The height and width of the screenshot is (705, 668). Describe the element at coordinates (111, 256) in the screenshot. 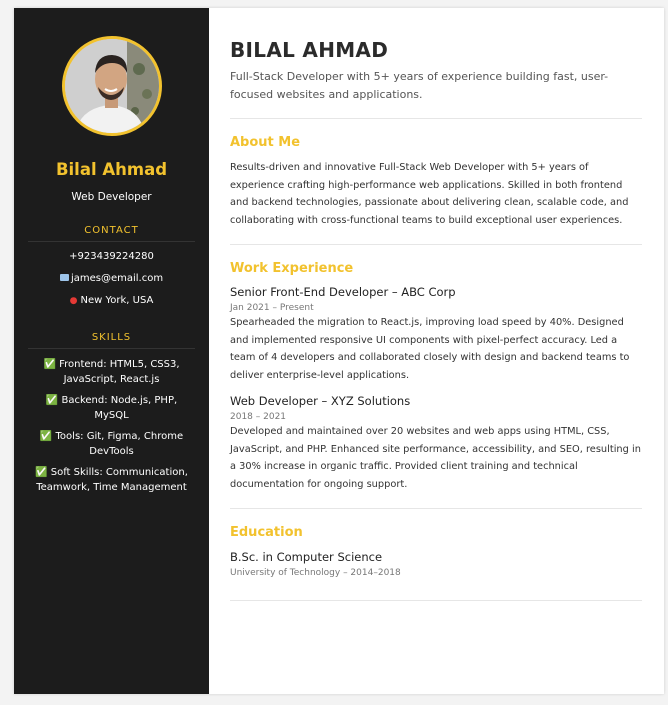

I see `phone-number: +923439224280` at that location.